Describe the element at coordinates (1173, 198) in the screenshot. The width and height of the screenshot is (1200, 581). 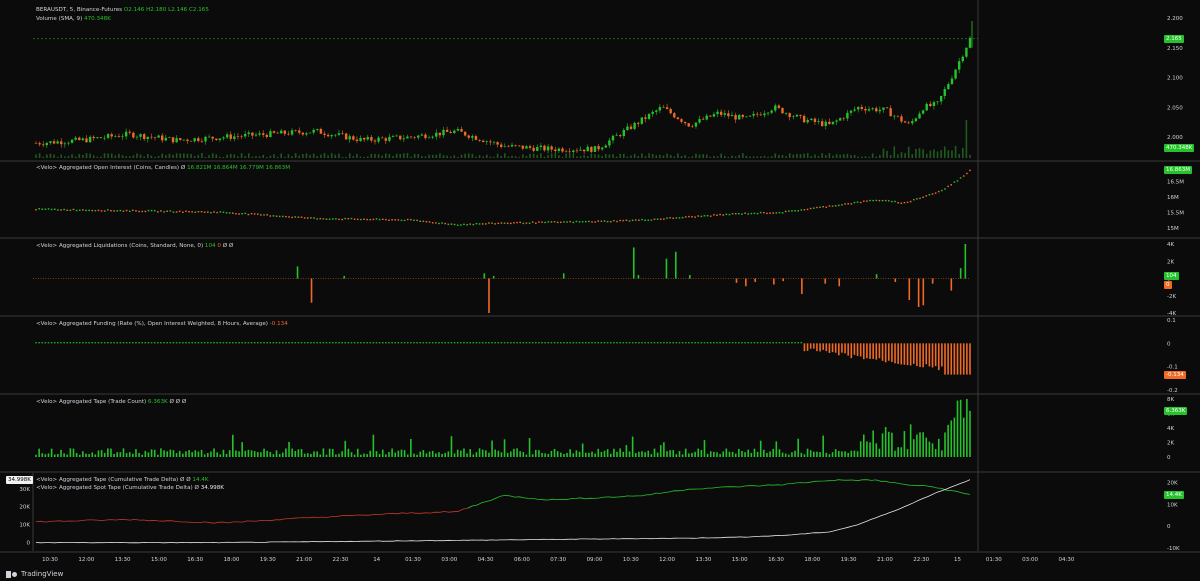
I see `oi-tick-label: 16M` at that location.